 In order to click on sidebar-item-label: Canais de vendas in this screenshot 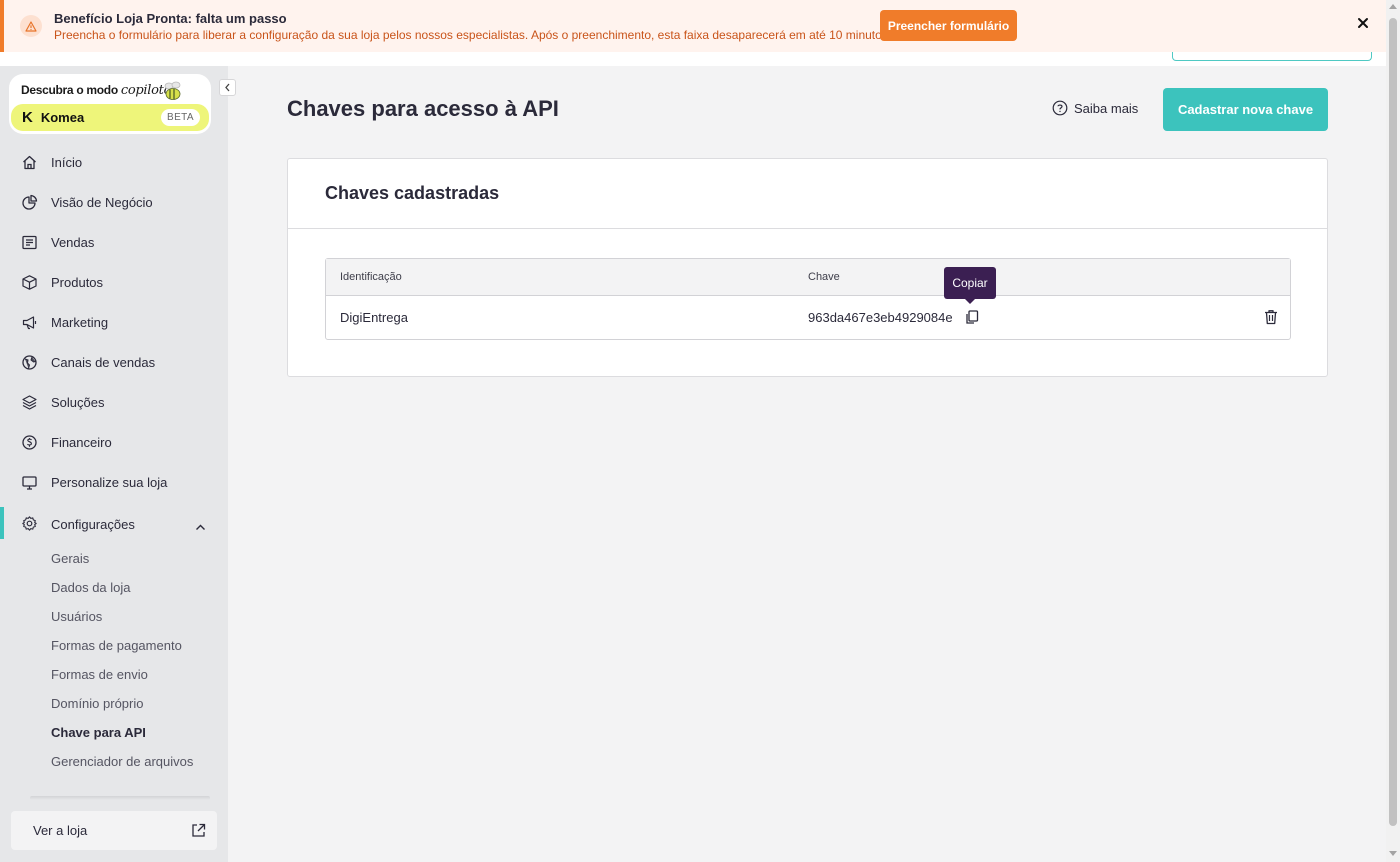, I will do `click(103, 362)`.